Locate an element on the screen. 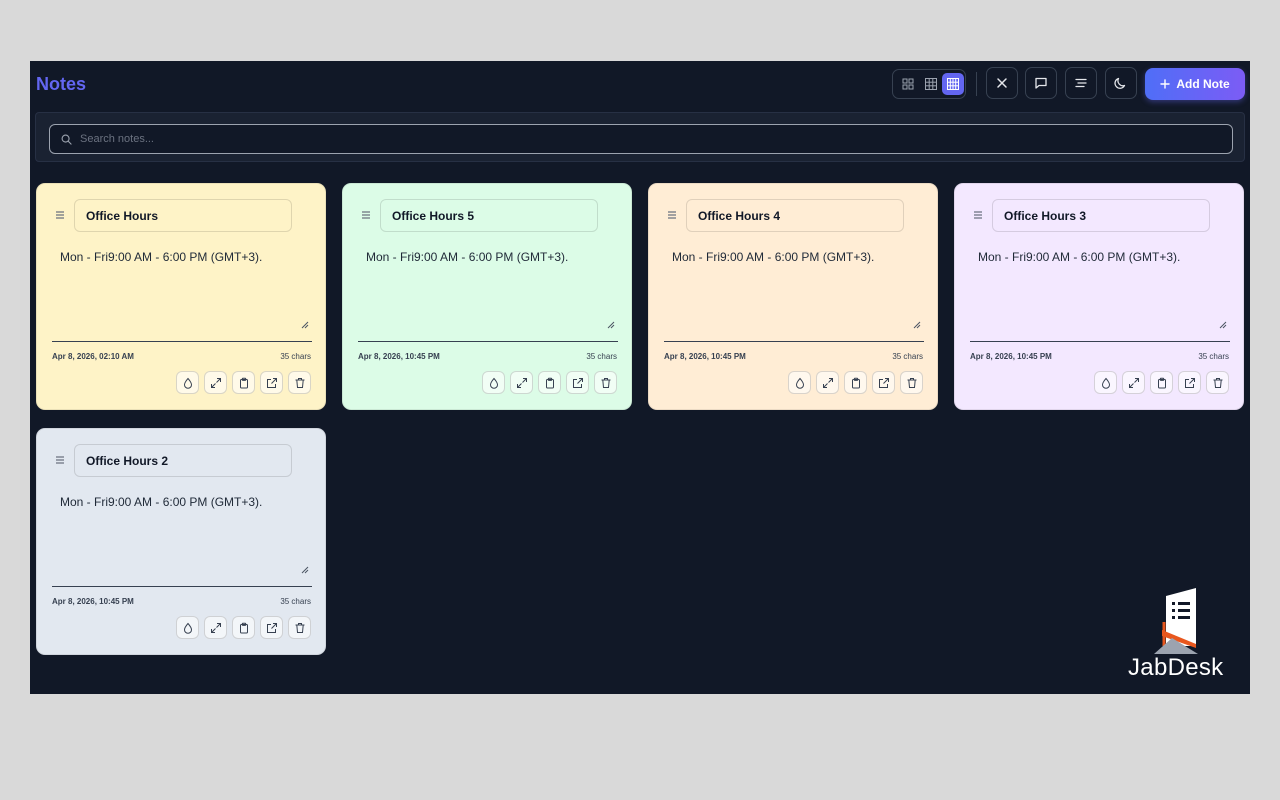 This screenshot has height=800, width=1280. add-note-label: Add Note is located at coordinates (1203, 84).